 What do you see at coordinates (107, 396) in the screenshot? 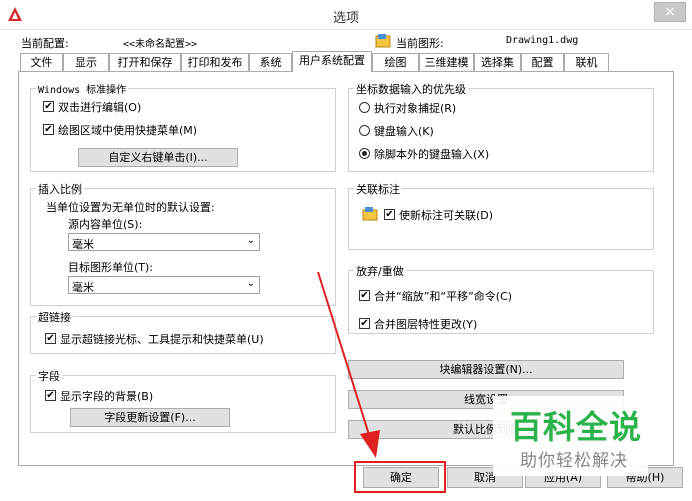
I see `field-background-label: 显示字段的背景(B)` at bounding box center [107, 396].